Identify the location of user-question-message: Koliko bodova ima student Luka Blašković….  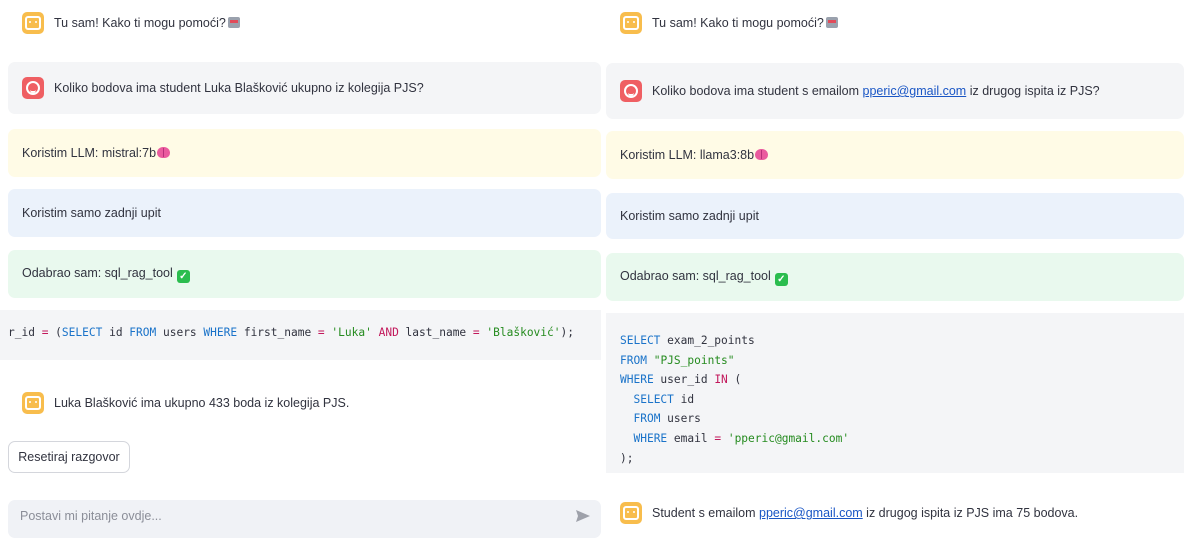
(304, 88).